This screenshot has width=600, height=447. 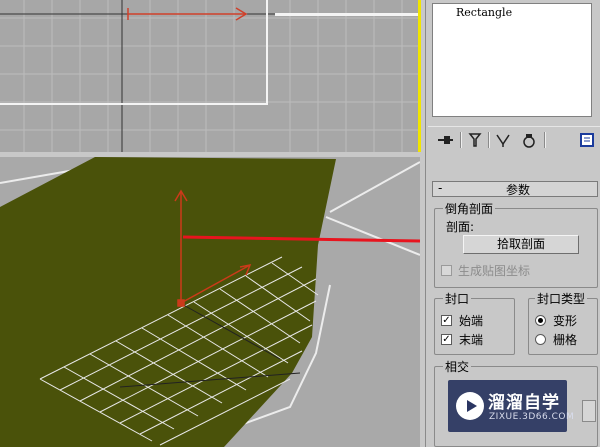 What do you see at coordinates (471, 321) in the screenshot?
I see `cap-start-label: 始端` at bounding box center [471, 321].